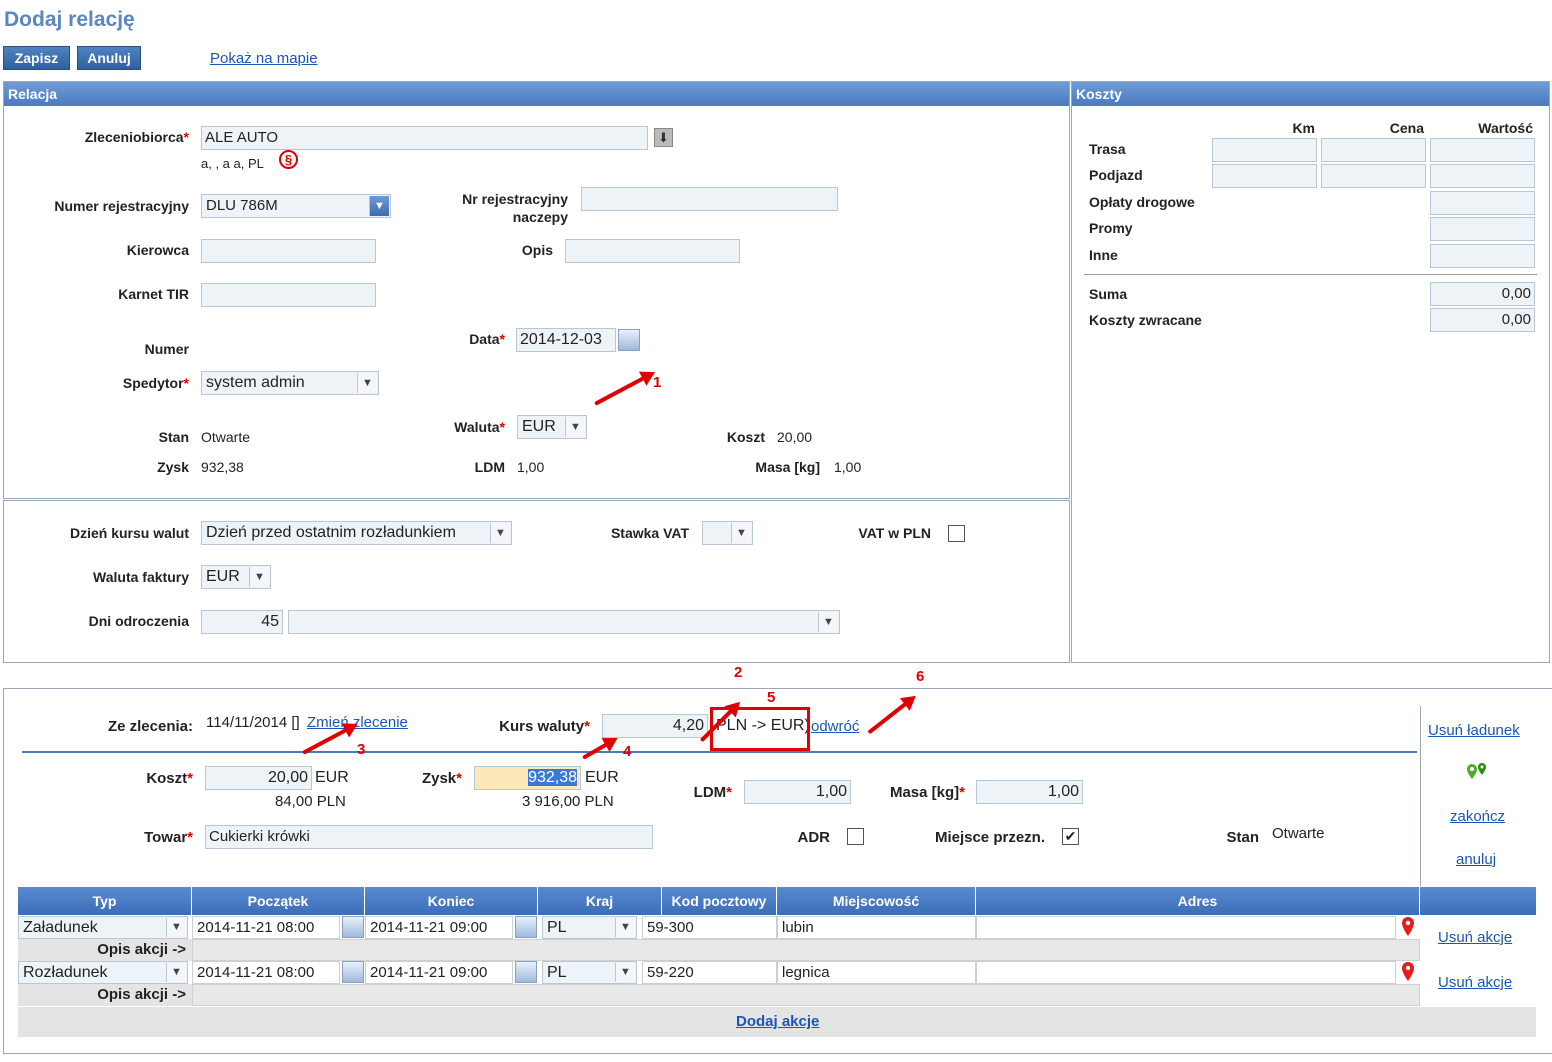 The image size is (1552, 1062). What do you see at coordinates (649, 533) in the screenshot?
I see `stawka-vat-label: Stawka VAT` at bounding box center [649, 533].